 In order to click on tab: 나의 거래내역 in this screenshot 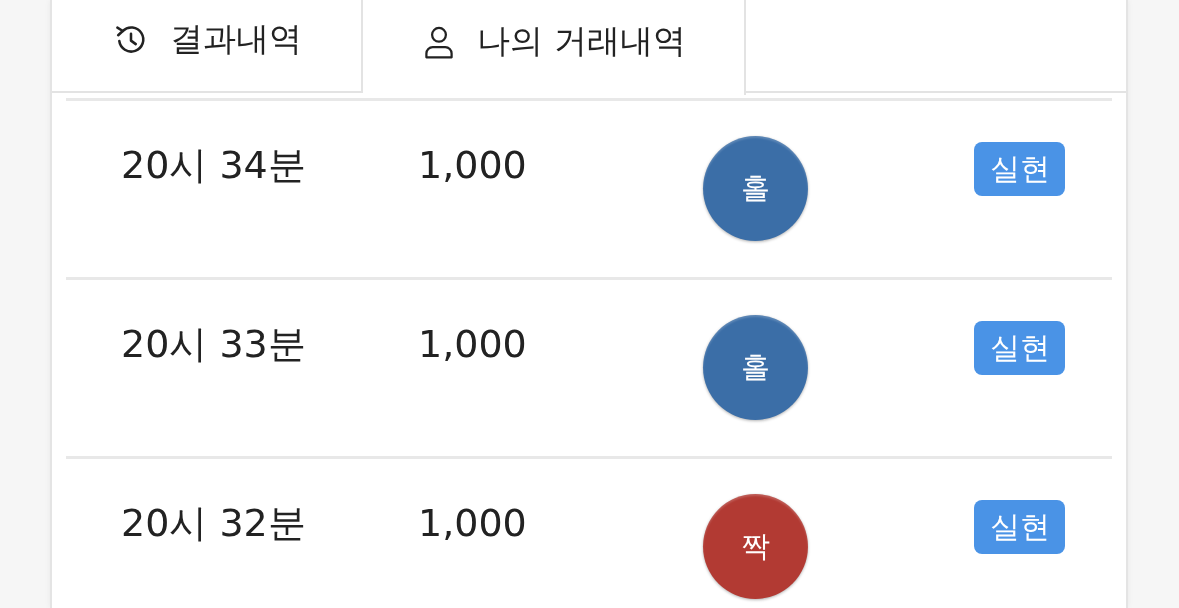, I will do `click(554, 47)`.